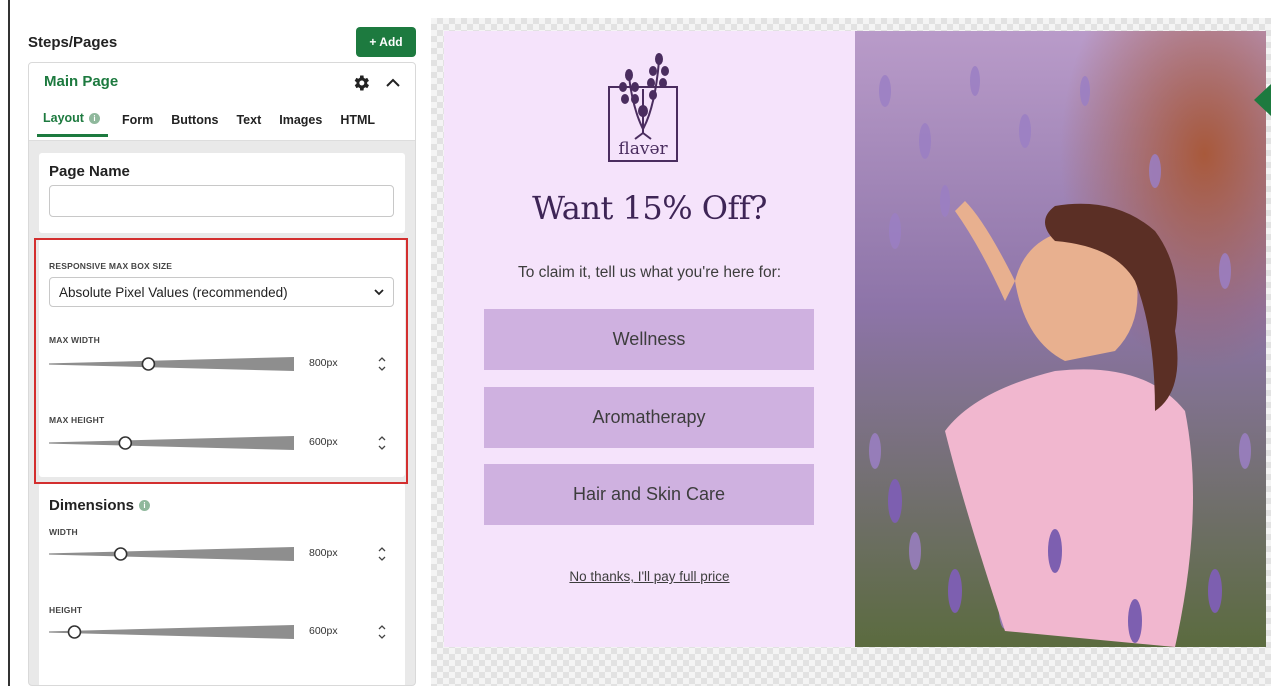 The width and height of the screenshot is (1271, 686). I want to click on width-value: 800px, so click(323, 553).